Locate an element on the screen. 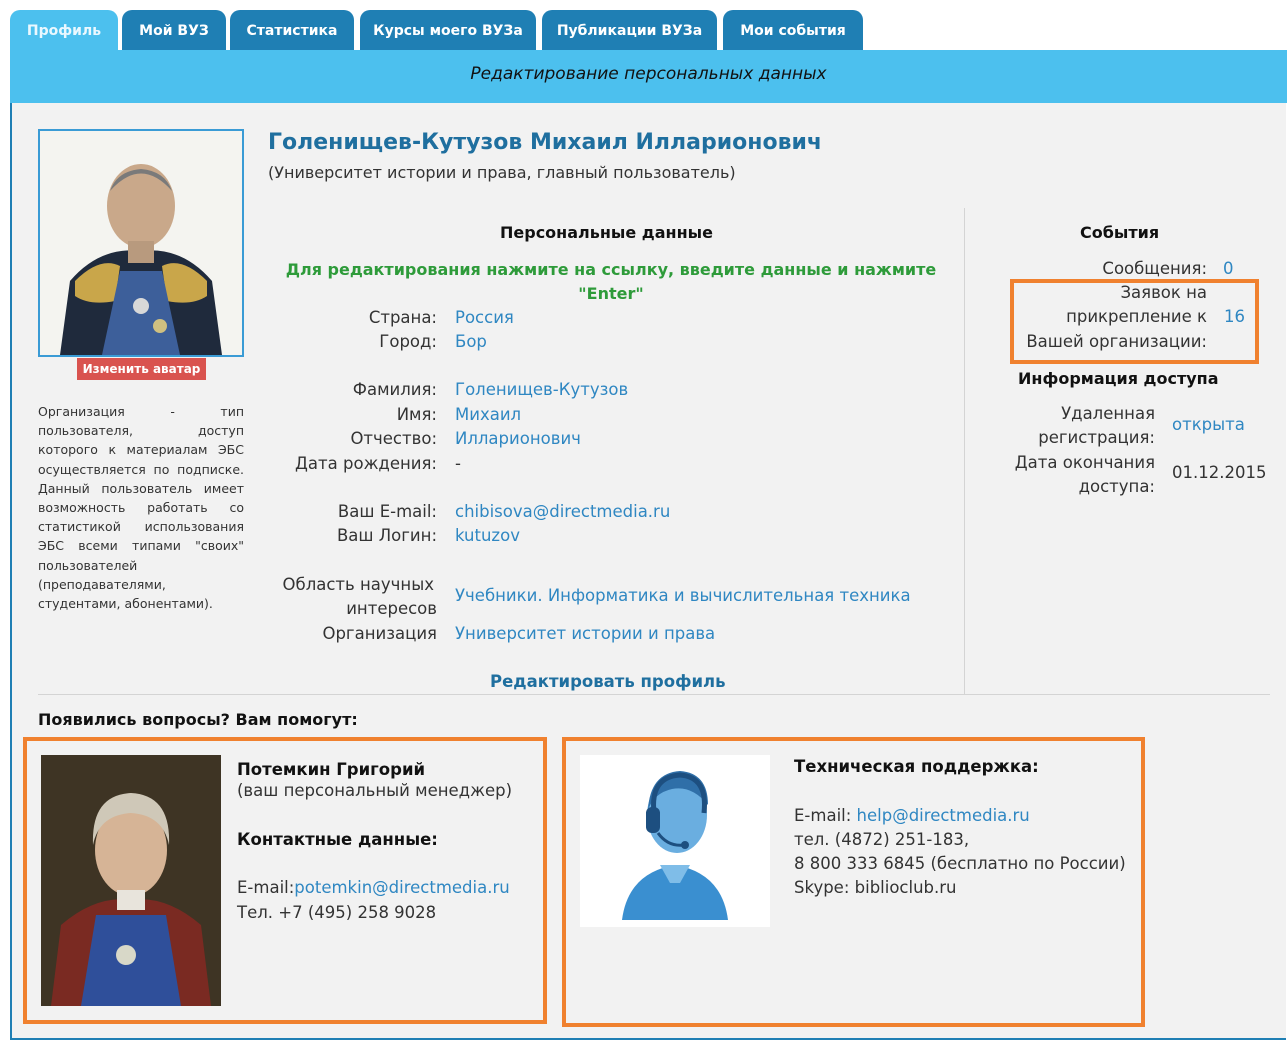 This screenshot has width=1287, height=1043. manager-name: Потемкин Григорий is located at coordinates (331, 769).